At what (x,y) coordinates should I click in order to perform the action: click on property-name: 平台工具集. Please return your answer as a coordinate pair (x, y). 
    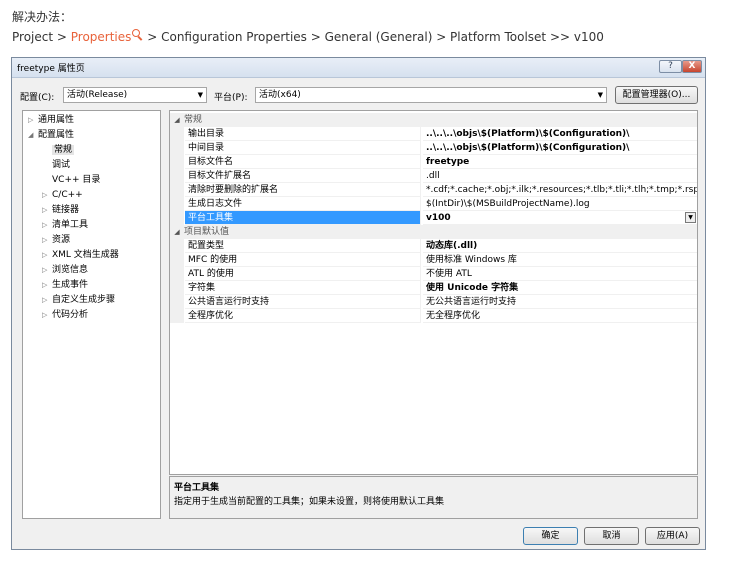
    Looking at the image, I should click on (303, 218).